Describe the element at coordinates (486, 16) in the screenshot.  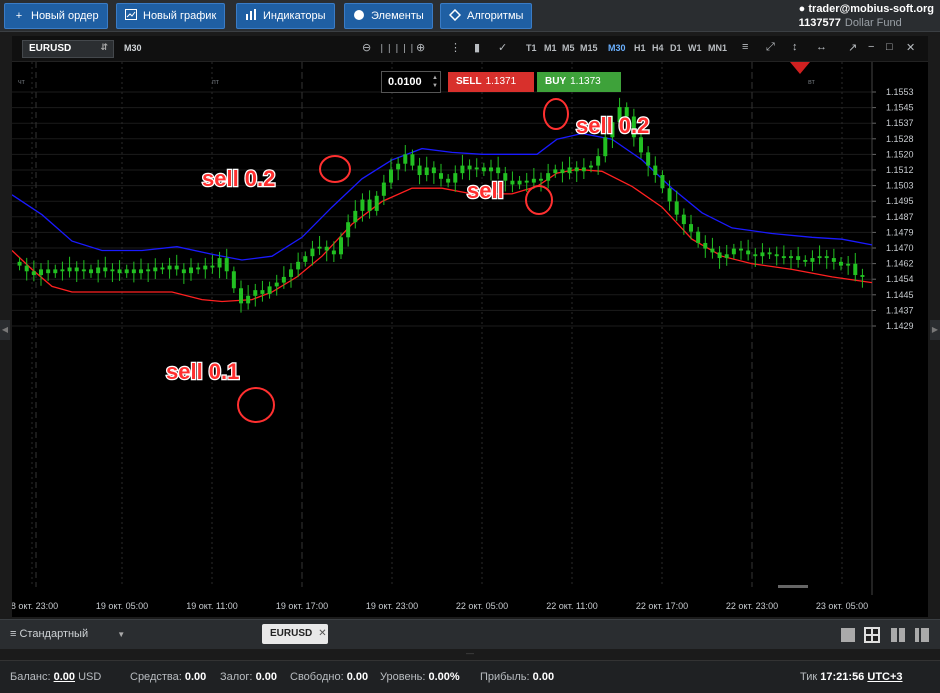
I see `algorithms-button: Алгоритмы` at that location.